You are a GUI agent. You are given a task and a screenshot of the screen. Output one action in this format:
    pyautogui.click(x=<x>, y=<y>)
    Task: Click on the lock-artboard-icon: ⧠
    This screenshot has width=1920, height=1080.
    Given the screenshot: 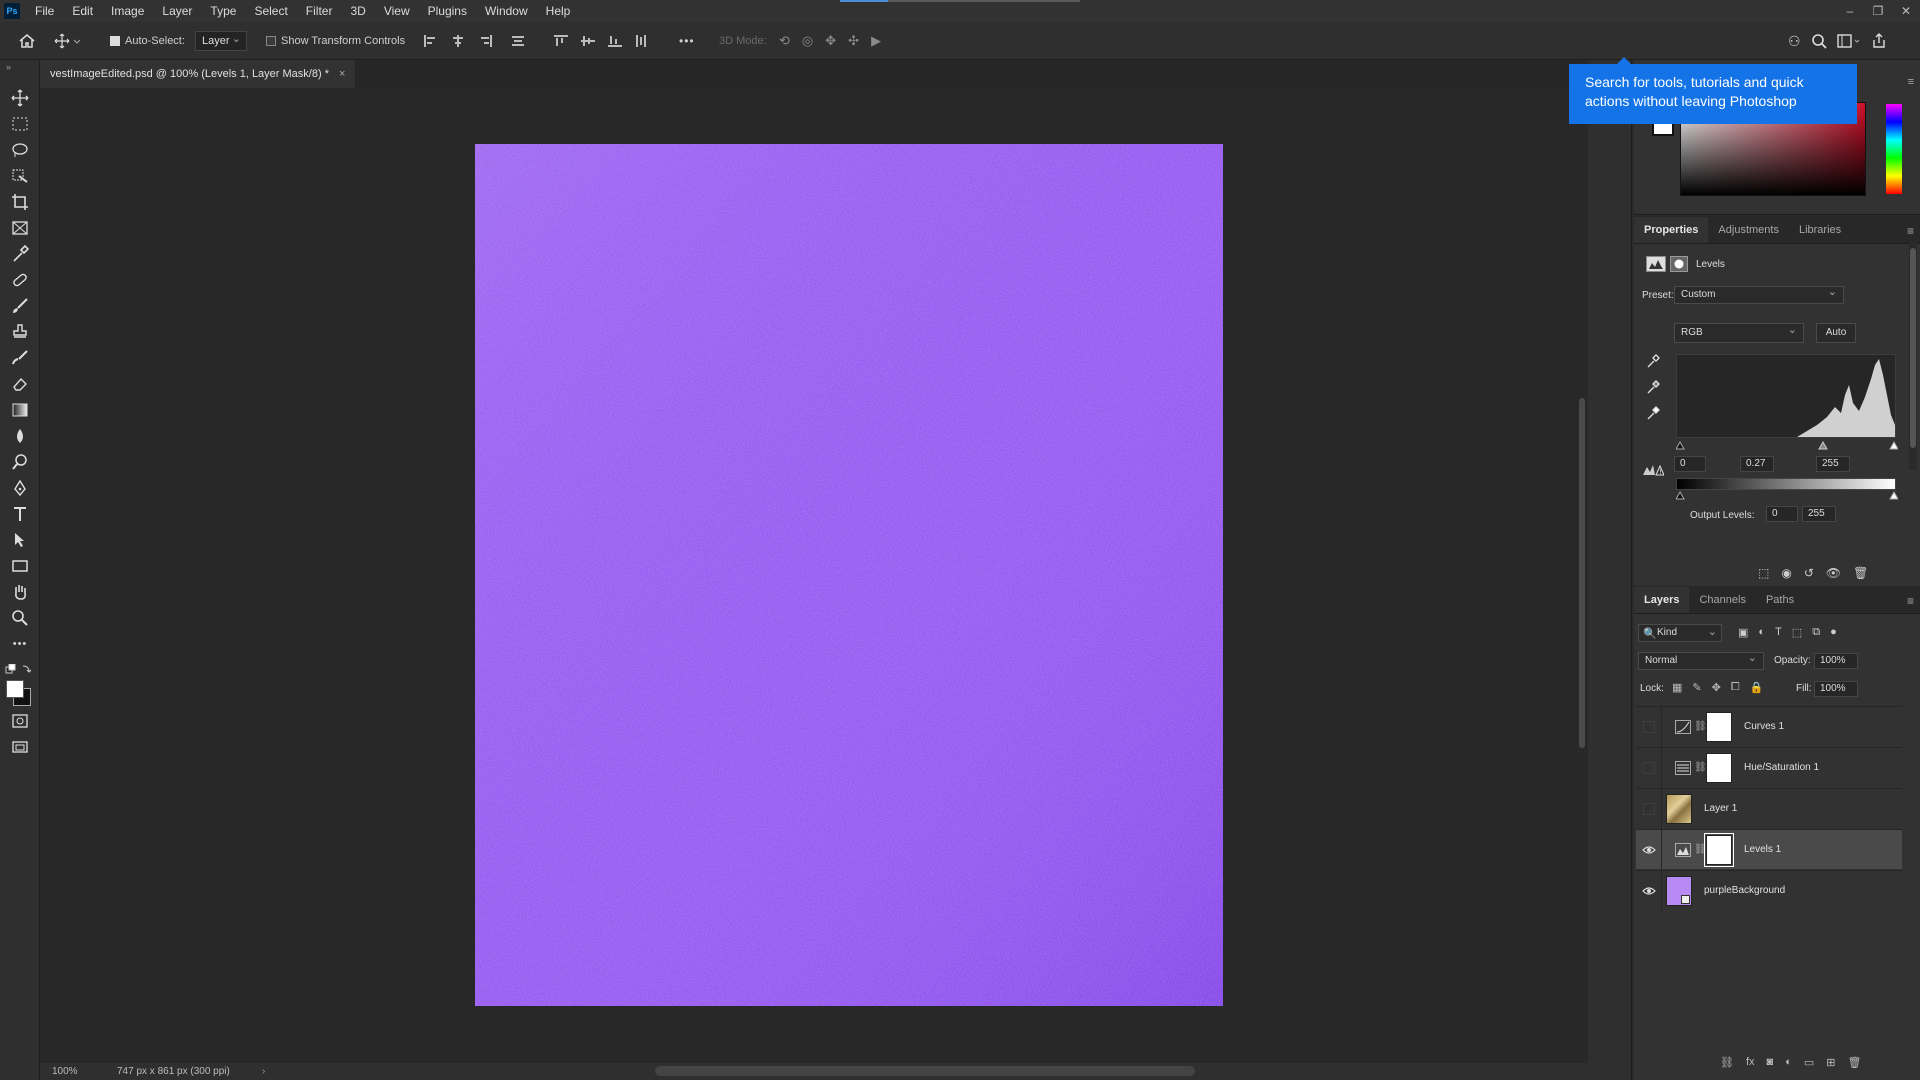 What is the action you would take?
    pyautogui.click(x=1735, y=687)
    